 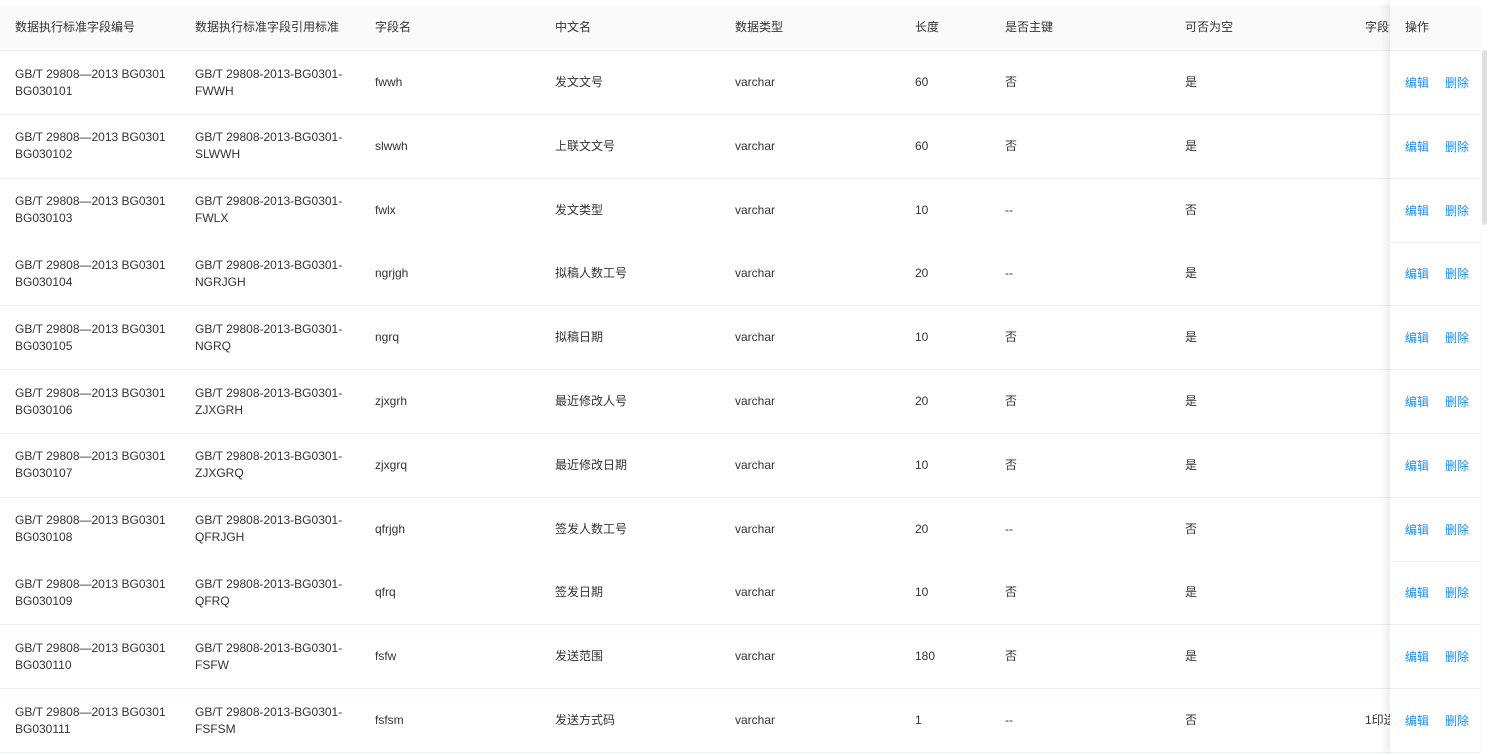 What do you see at coordinates (44, 600) in the screenshot?
I see `cell-field-code-text: BG030109` at bounding box center [44, 600].